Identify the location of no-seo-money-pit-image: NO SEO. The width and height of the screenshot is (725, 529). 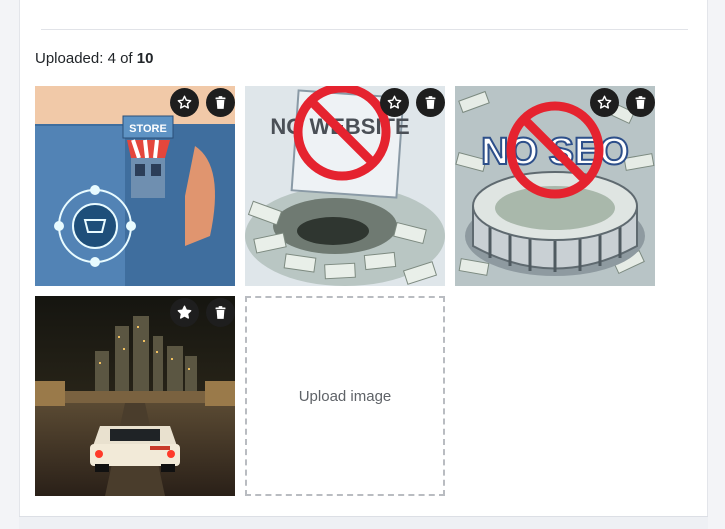
(555, 186).